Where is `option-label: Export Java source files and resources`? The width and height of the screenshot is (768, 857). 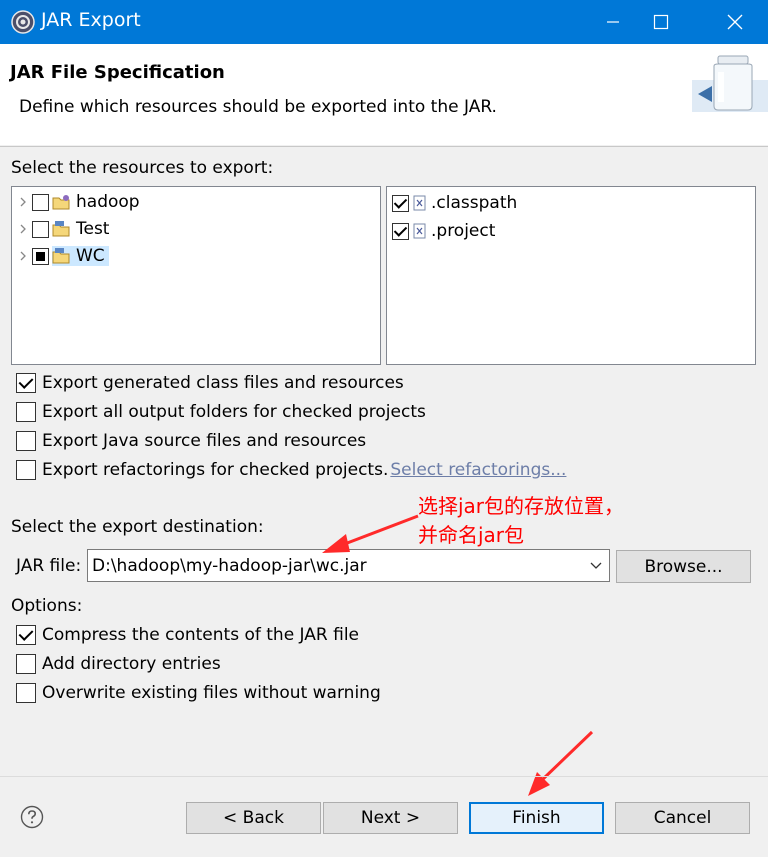
option-label: Export Java source files and resources is located at coordinates (204, 441).